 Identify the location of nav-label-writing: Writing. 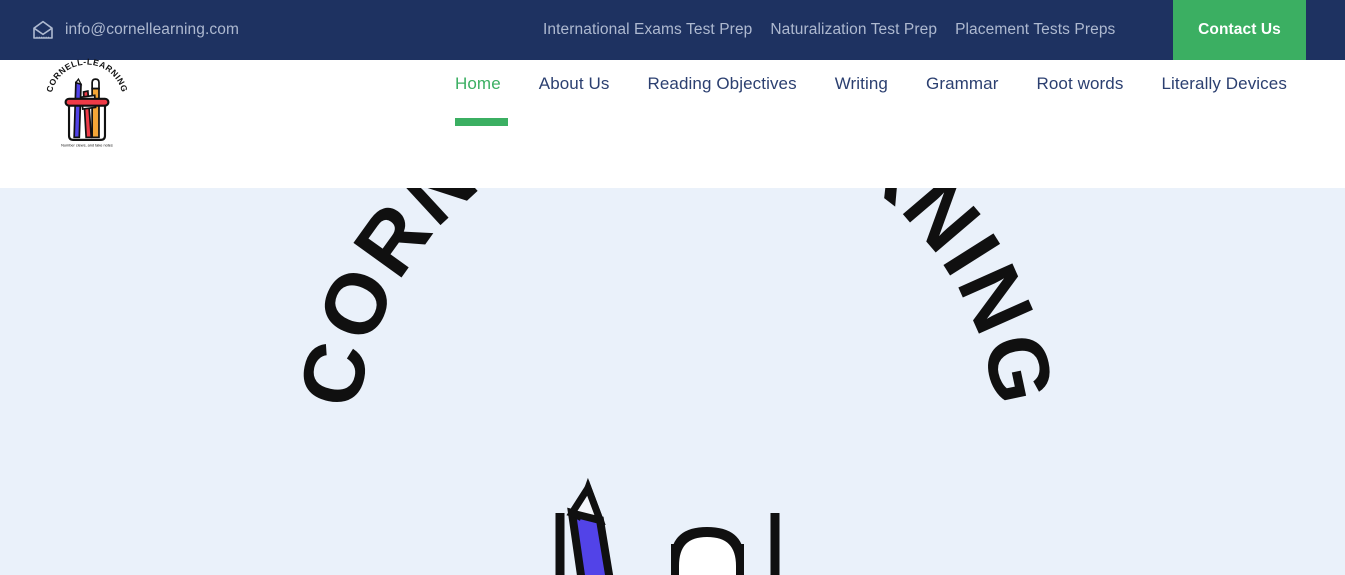
(861, 83).